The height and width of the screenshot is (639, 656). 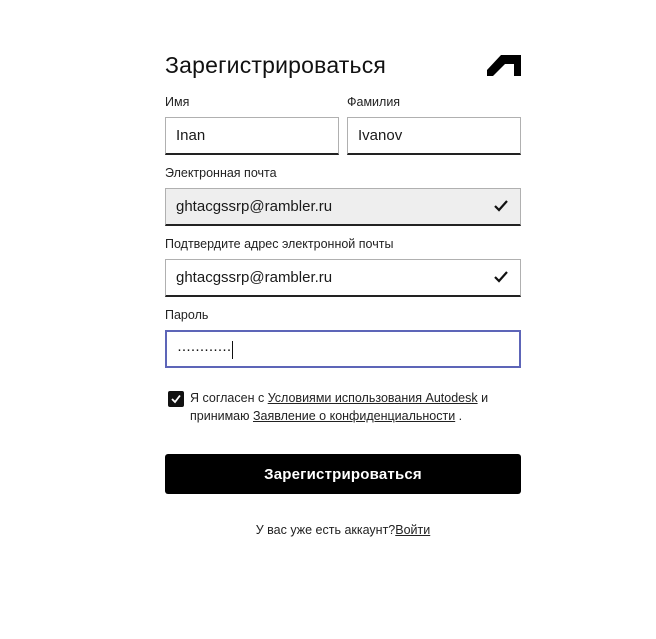 What do you see at coordinates (373, 398) in the screenshot?
I see `terms-link: Условиями использования Autodesk` at bounding box center [373, 398].